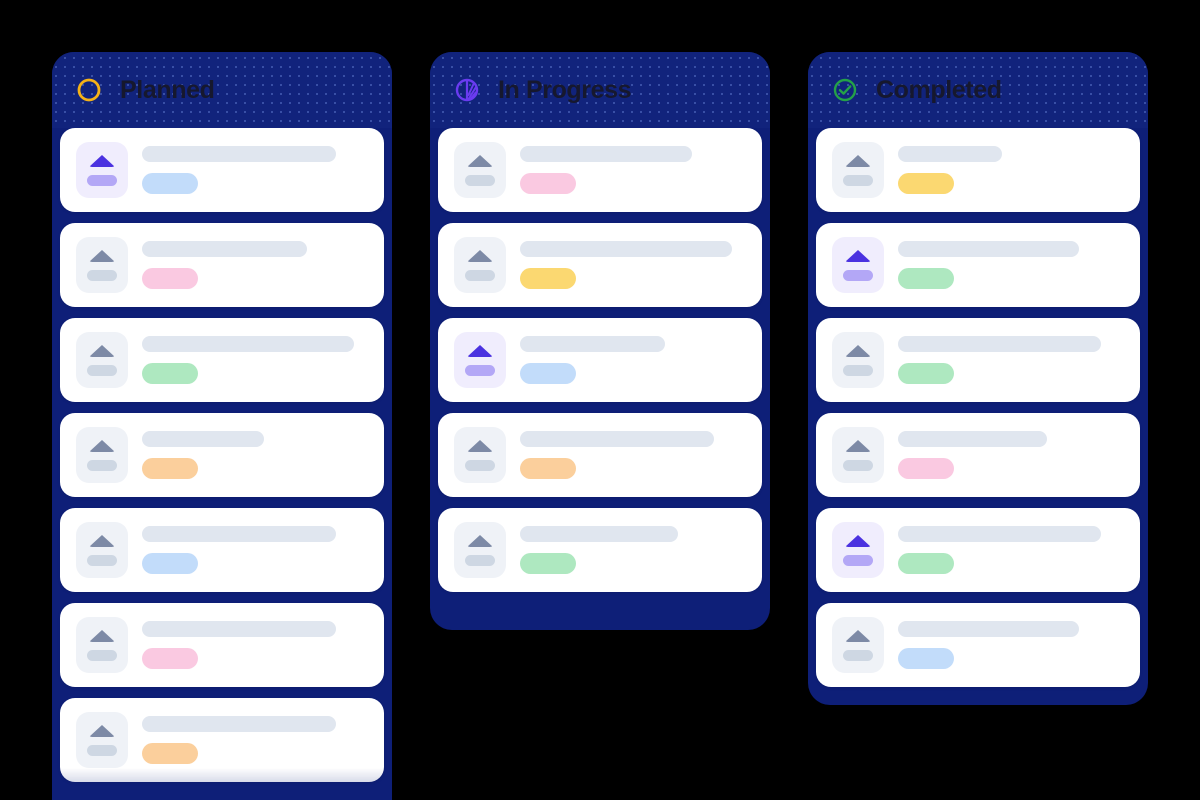 This screenshot has width=1200, height=800. What do you see at coordinates (467, 90) in the screenshot?
I see `pie-progress-icon` at bounding box center [467, 90].